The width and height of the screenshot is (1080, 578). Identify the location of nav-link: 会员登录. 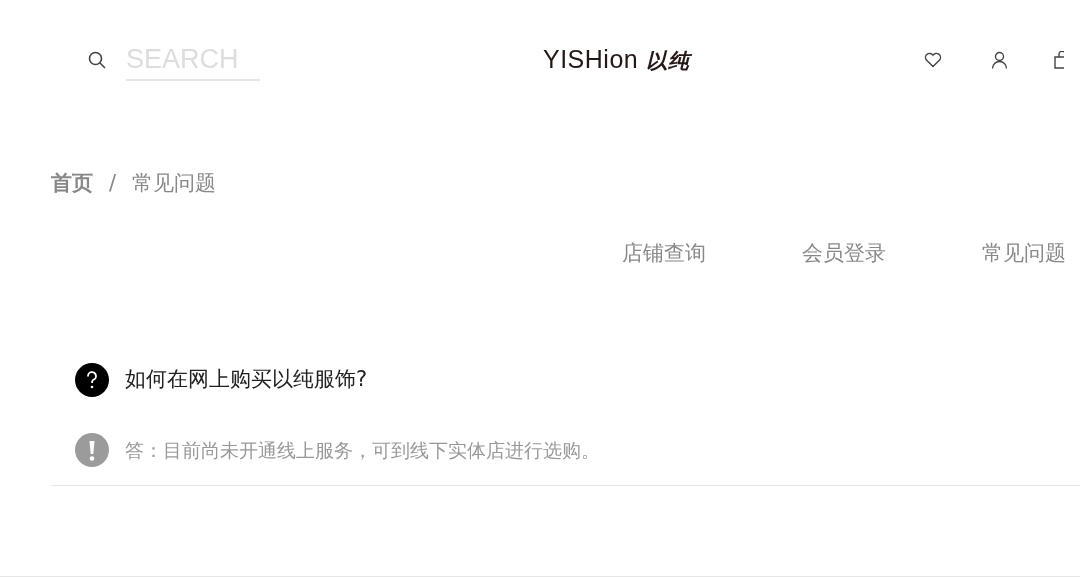
(844, 253).